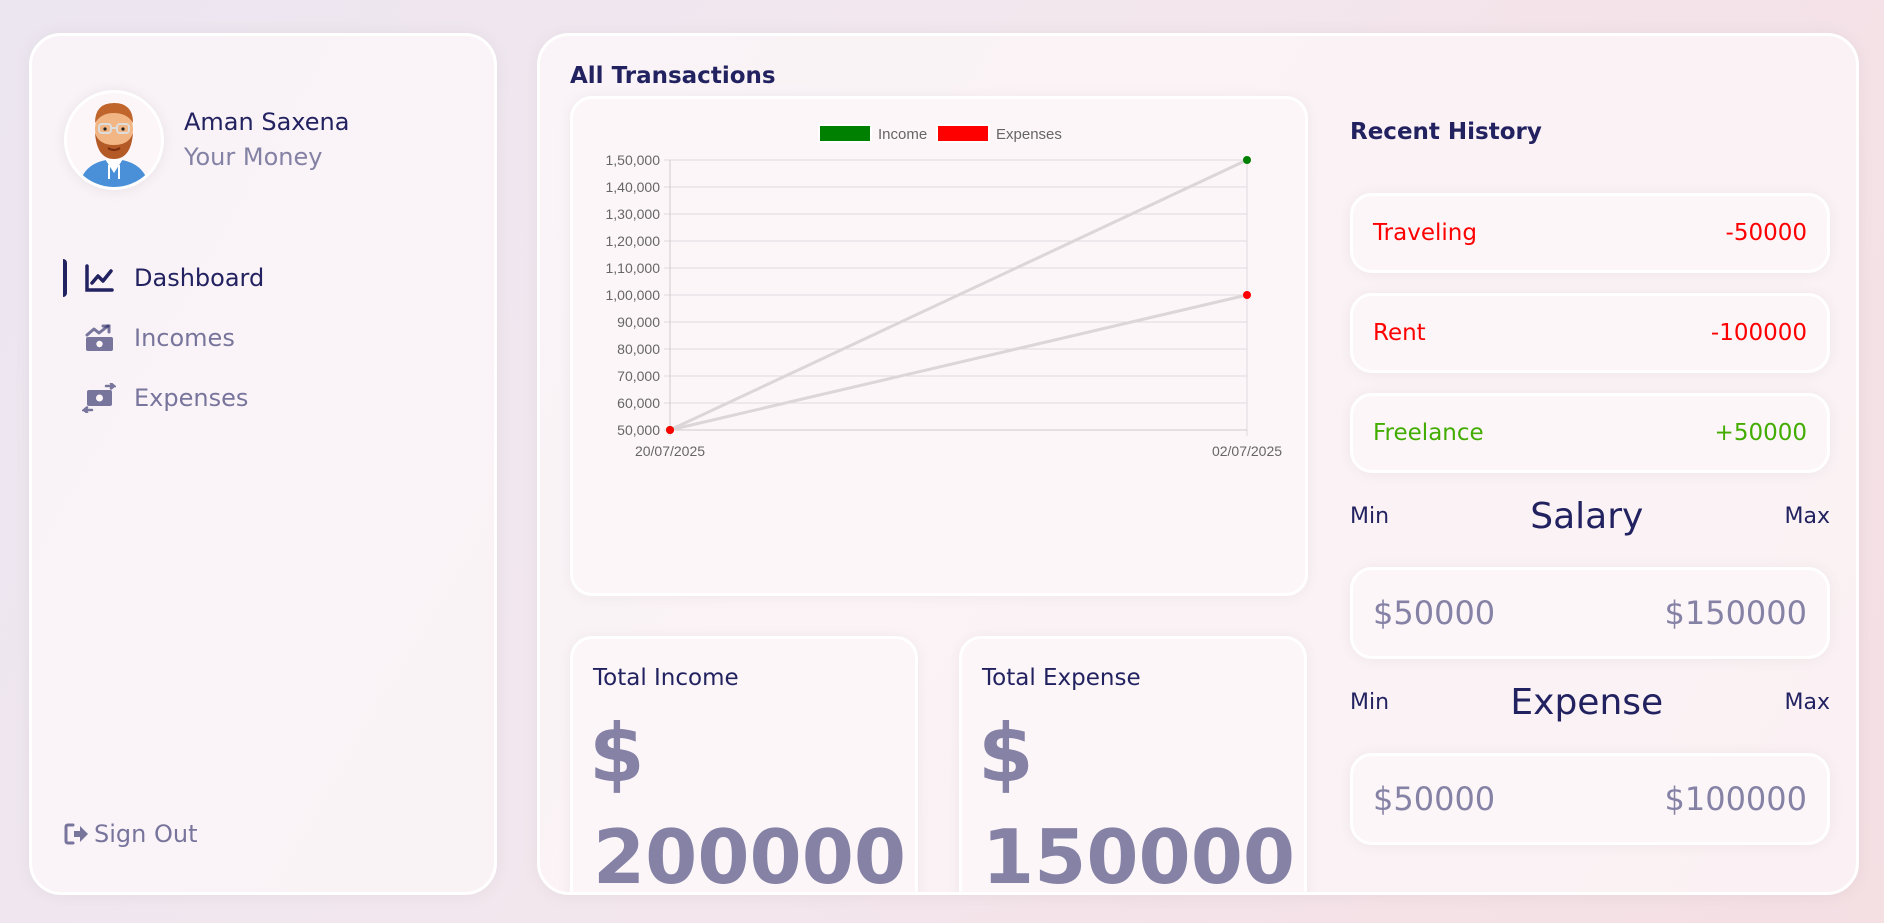  I want to click on user-name: Aman Saxena, so click(267, 122).